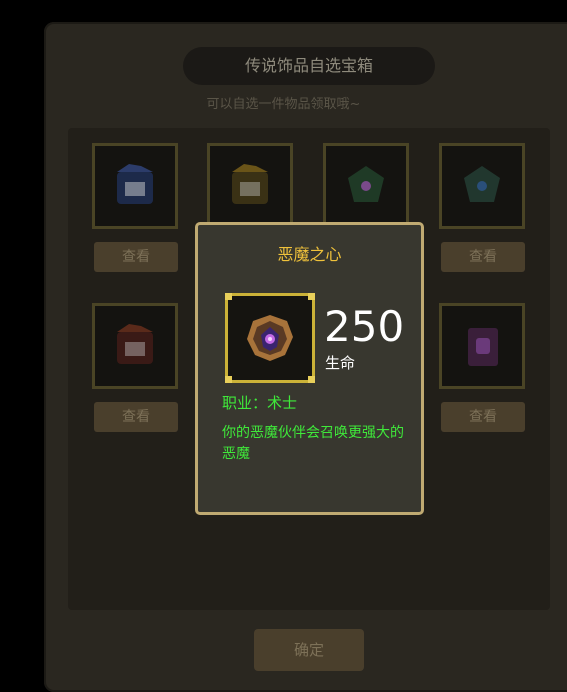  What do you see at coordinates (309, 66) in the screenshot?
I see `chest-title: 传说饰品自选宝箱` at bounding box center [309, 66].